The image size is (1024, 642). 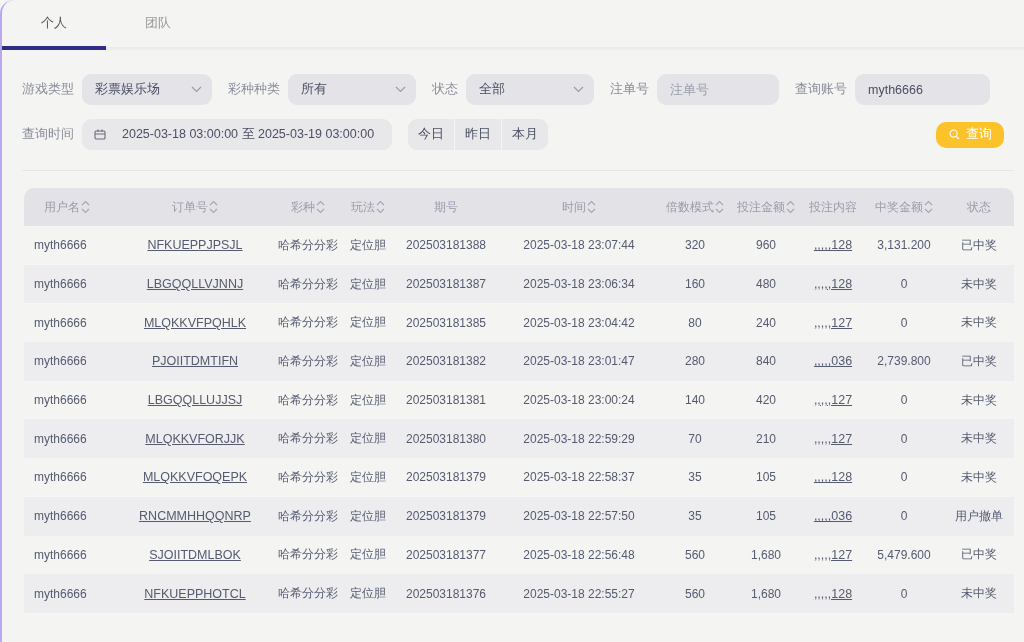 I want to click on select-field: 彩票娱乐场, so click(x=147, y=89).